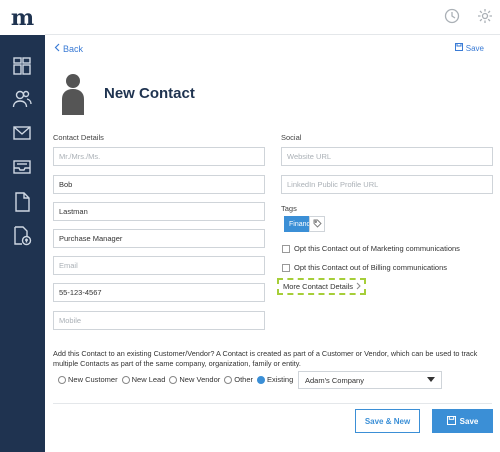 This screenshot has height=452, width=500. I want to click on radio-new-customer: New Customer, so click(88, 379).